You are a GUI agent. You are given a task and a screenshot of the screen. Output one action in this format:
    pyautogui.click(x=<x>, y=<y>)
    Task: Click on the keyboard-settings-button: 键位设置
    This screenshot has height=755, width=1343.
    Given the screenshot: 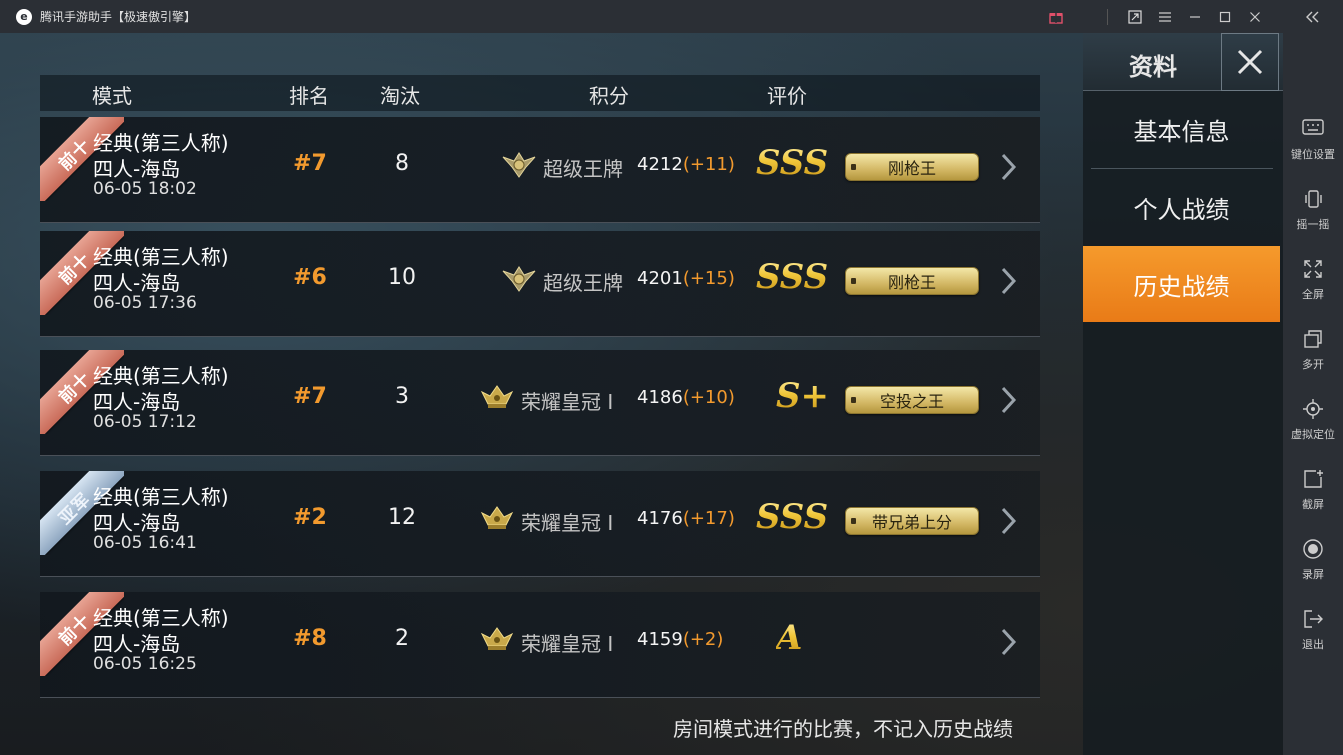 What is the action you would take?
    pyautogui.click(x=1313, y=140)
    